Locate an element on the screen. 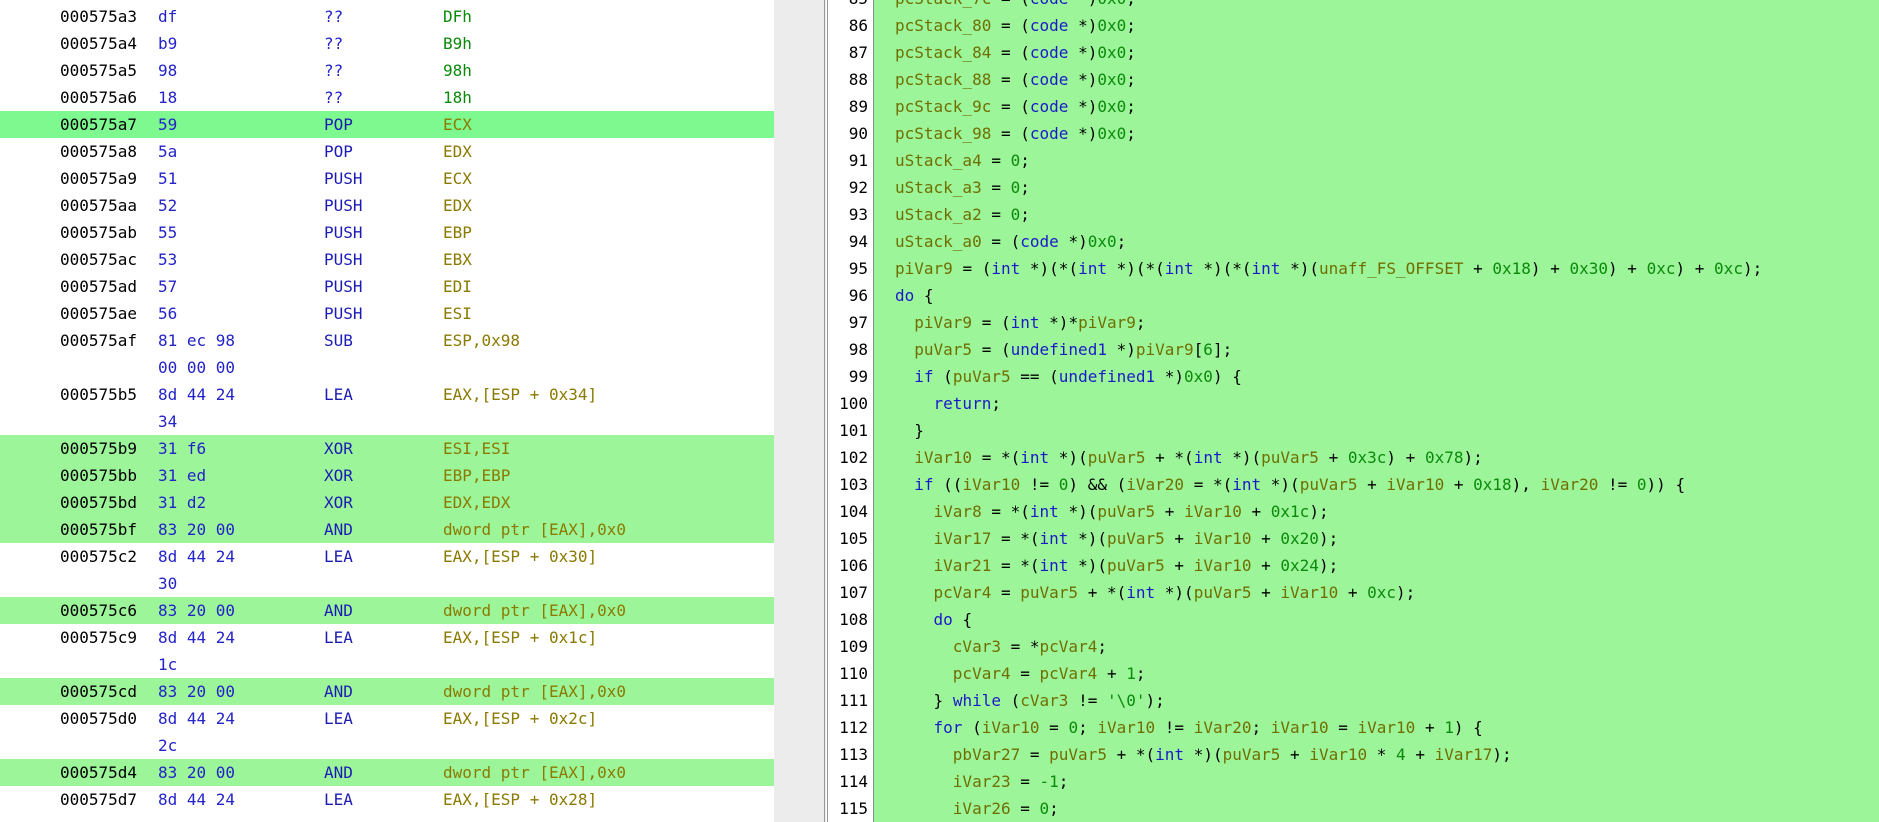  listing-row: 000575bd 31 d2 XOR EDX,EDX is located at coordinates (387, 502).